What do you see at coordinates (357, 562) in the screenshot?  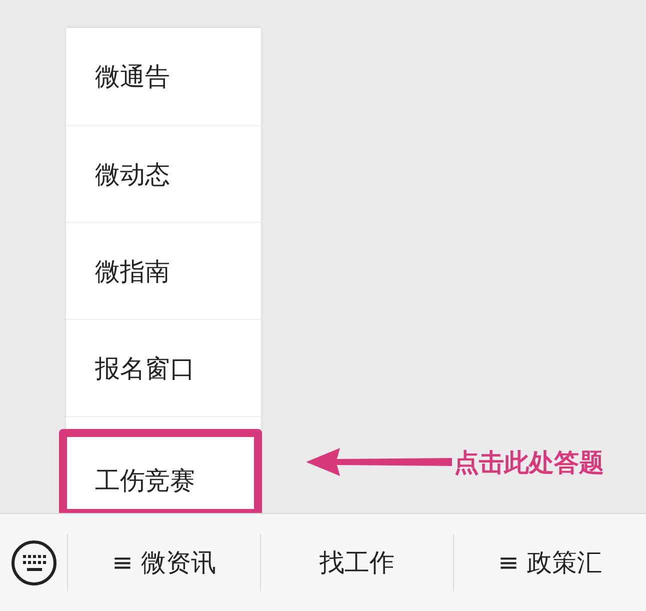 I see `bottom-tab: 找工作` at bounding box center [357, 562].